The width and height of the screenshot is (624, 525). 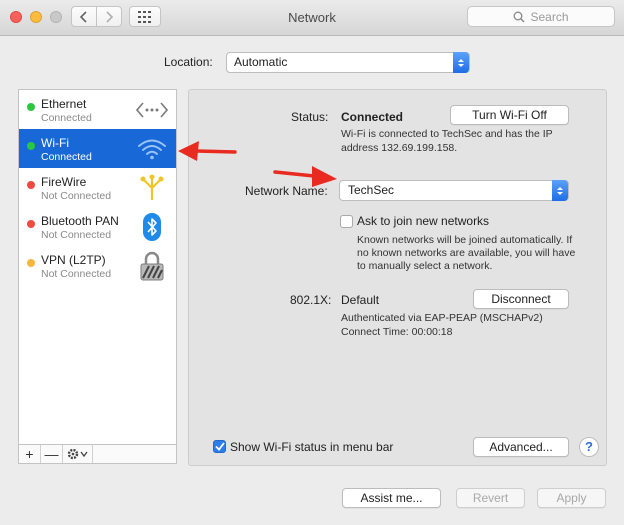 What do you see at coordinates (152, 109) in the screenshot?
I see `ethernet-icon` at bounding box center [152, 109].